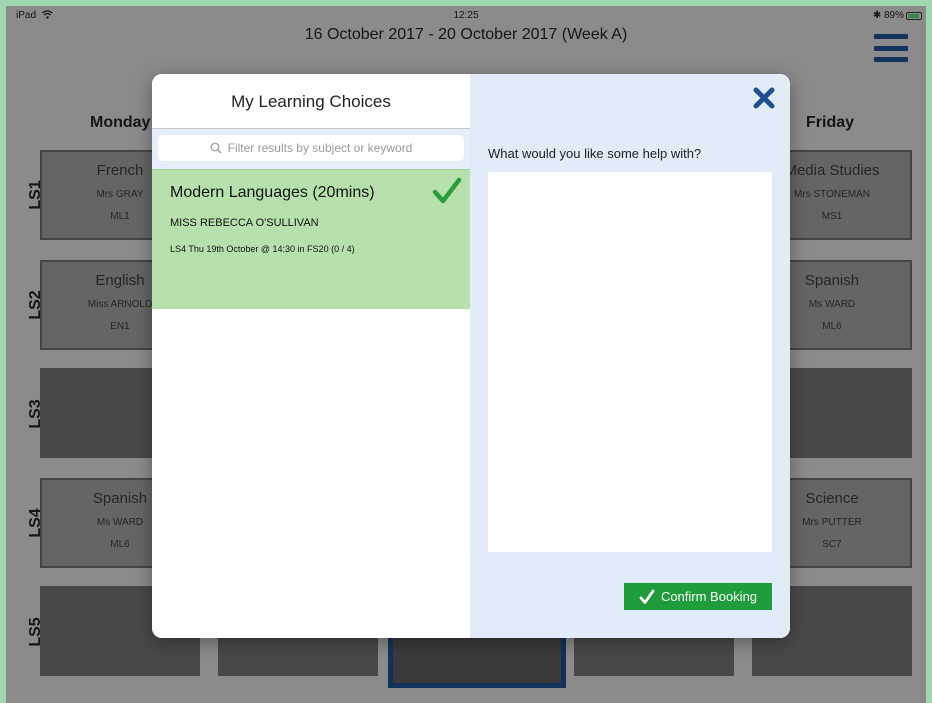 The width and height of the screenshot is (932, 703). I want to click on search-icon, so click(216, 148).